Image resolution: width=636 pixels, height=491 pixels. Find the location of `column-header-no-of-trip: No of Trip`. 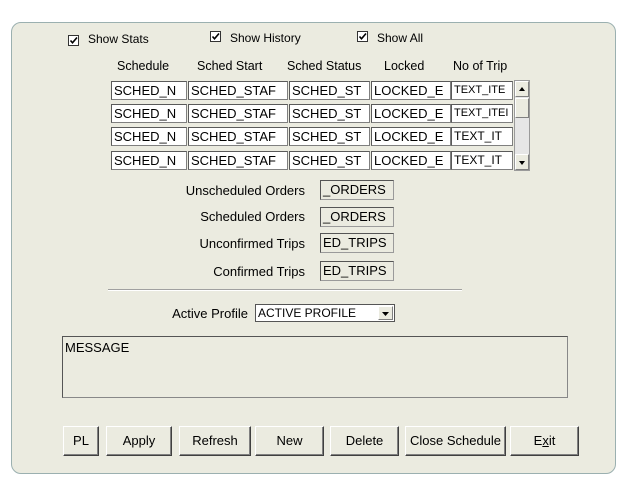

column-header-no-of-trip: No of Trip is located at coordinates (480, 66).